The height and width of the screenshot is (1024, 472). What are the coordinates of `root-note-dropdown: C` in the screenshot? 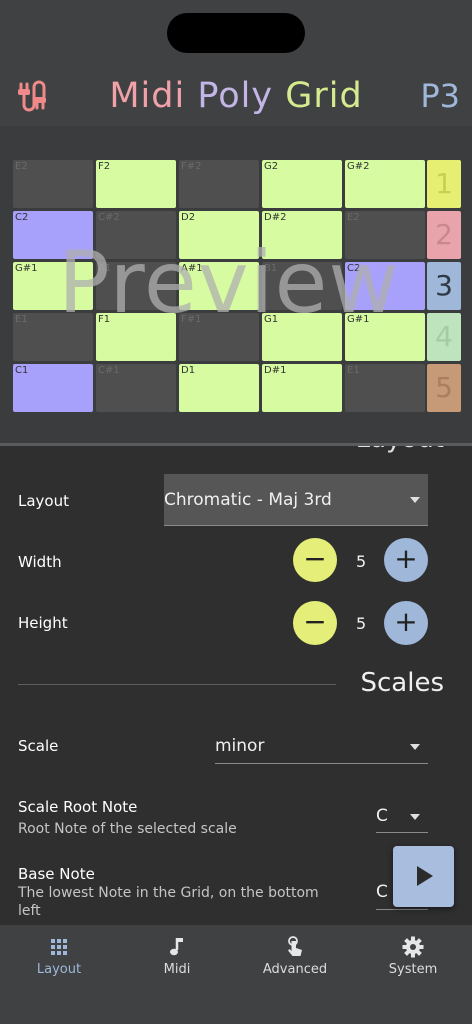 It's located at (402, 817).